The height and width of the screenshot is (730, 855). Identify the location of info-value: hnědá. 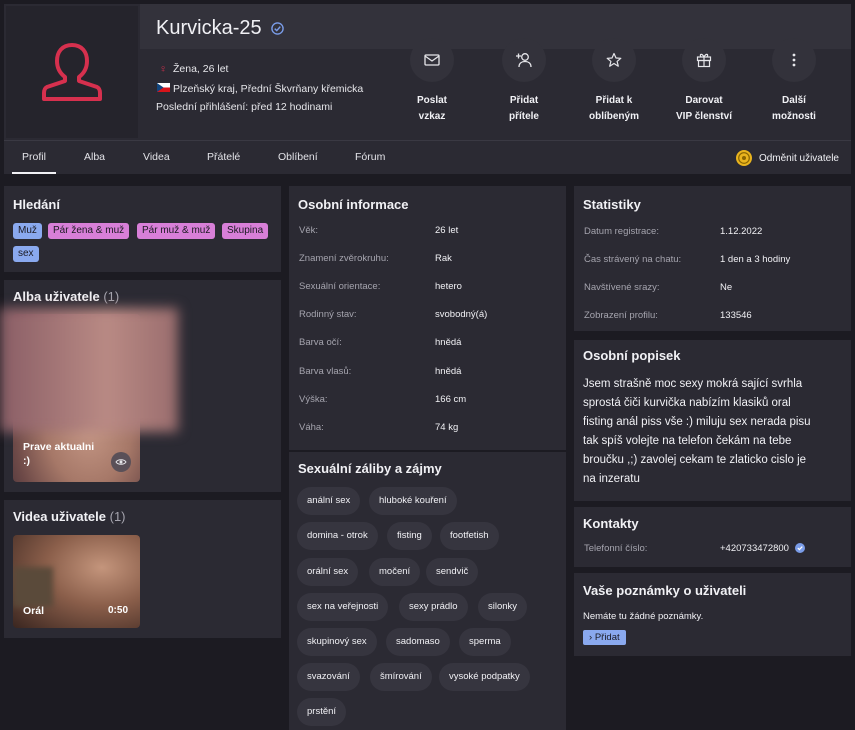
(448, 371).